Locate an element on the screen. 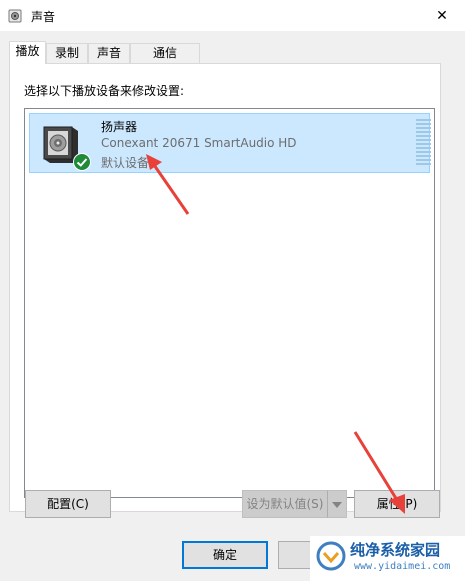  check-icon is located at coordinates (82, 162).